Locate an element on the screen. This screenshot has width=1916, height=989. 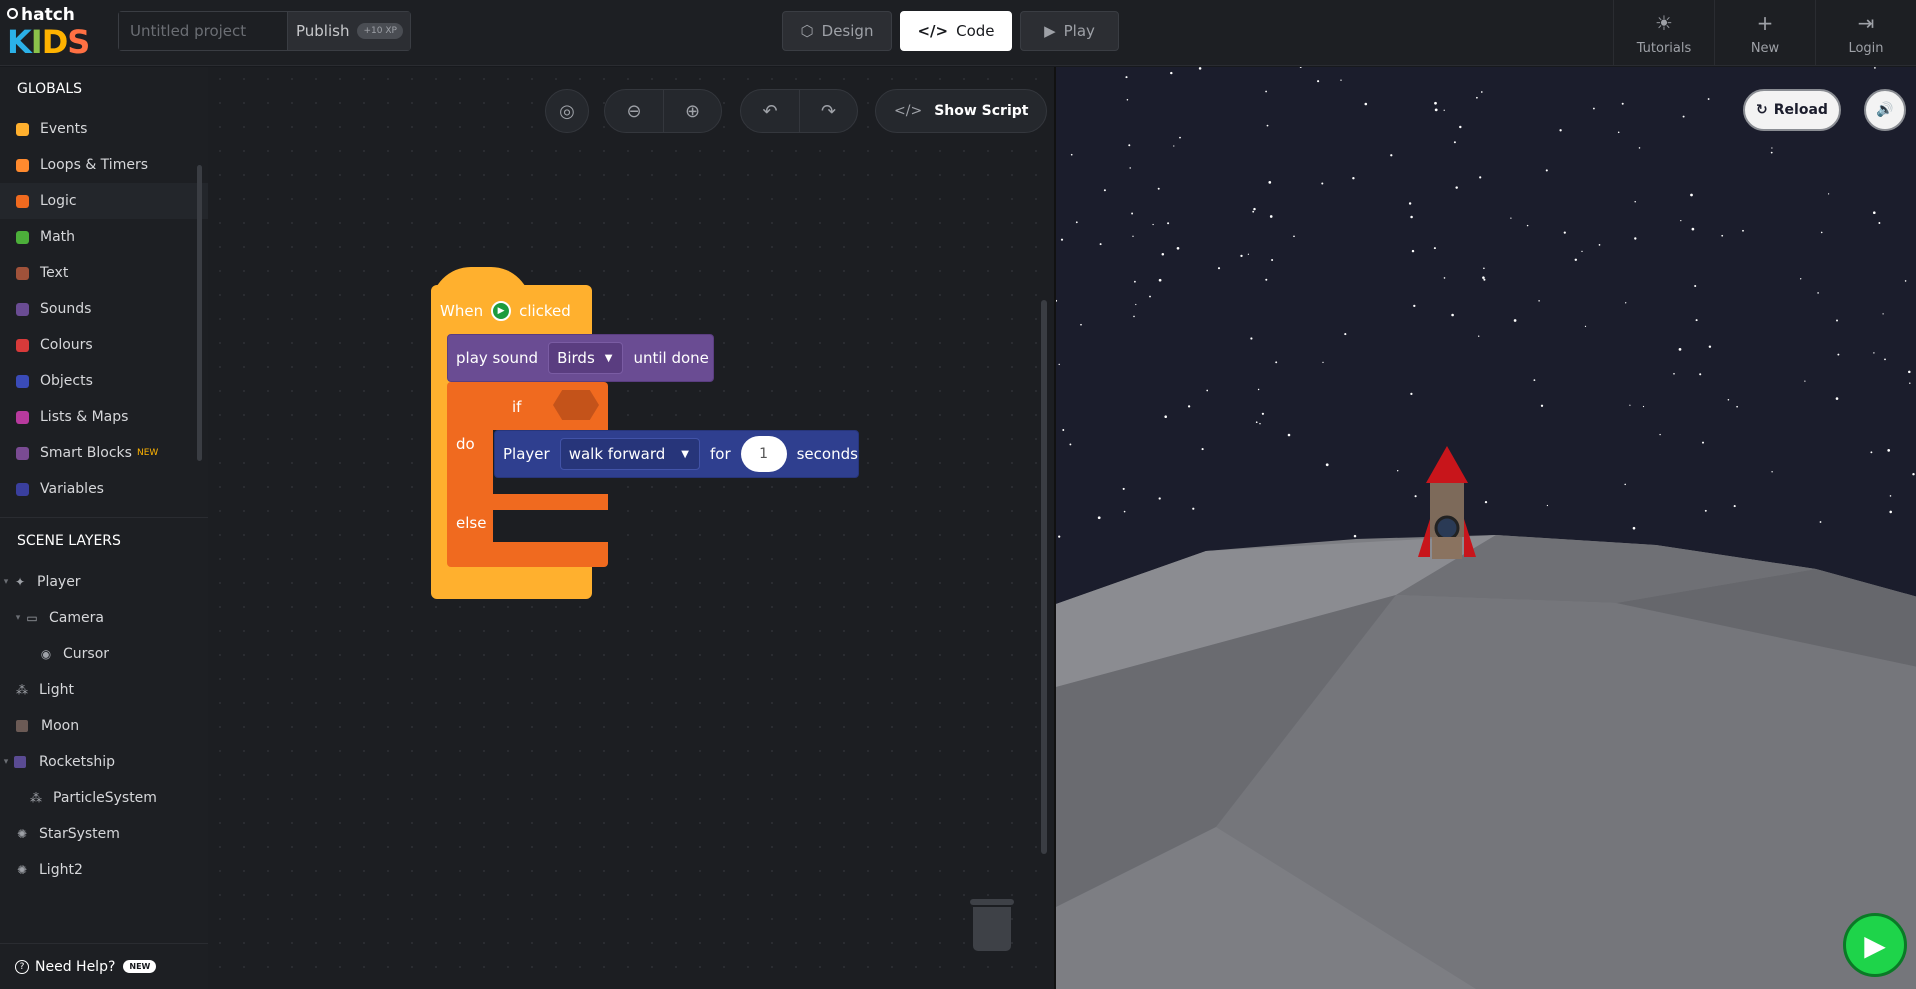
seconds-input: 1 is located at coordinates (763, 454).